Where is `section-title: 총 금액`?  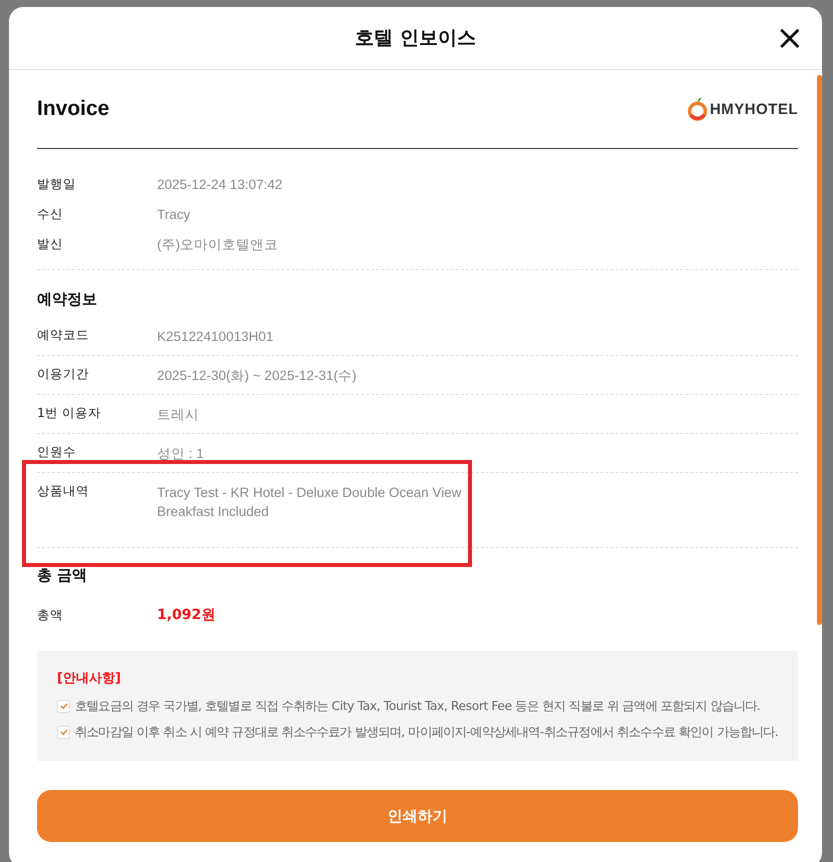
section-title: 총 금액 is located at coordinates (62, 575).